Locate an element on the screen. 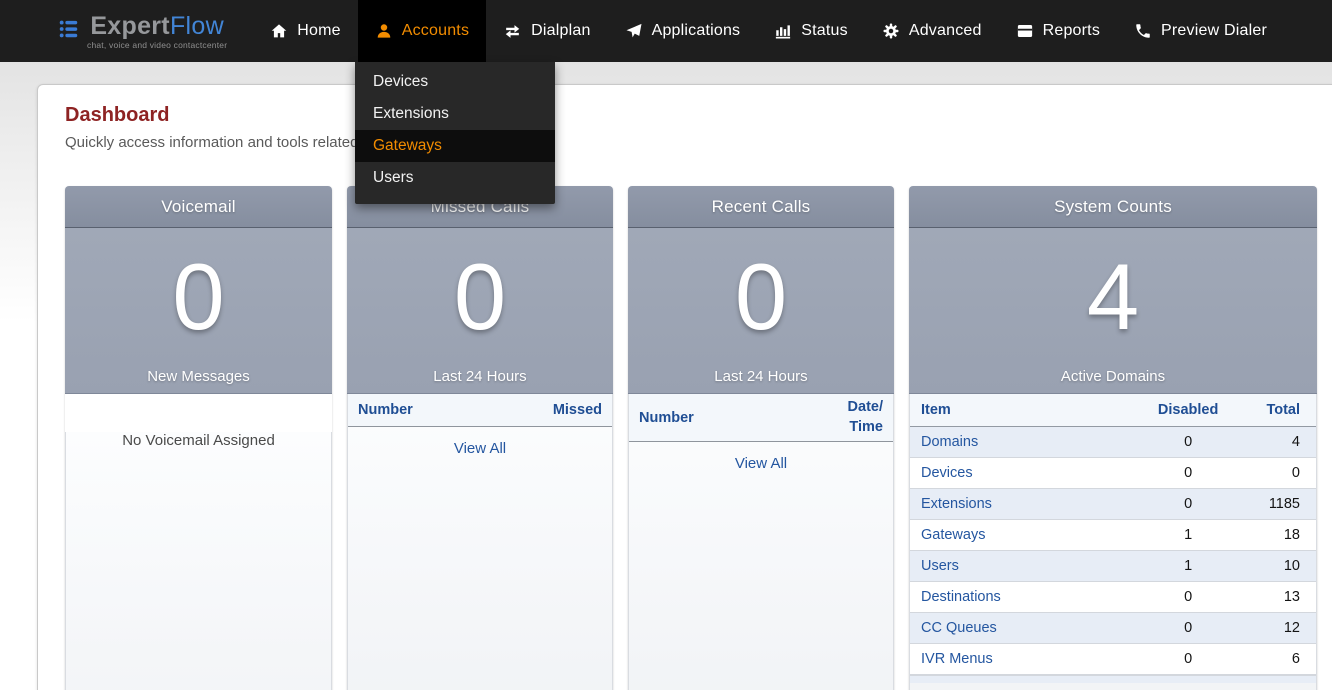 The height and width of the screenshot is (690, 1332). system-counts-stat: 4 Active Domains is located at coordinates (1113, 311).